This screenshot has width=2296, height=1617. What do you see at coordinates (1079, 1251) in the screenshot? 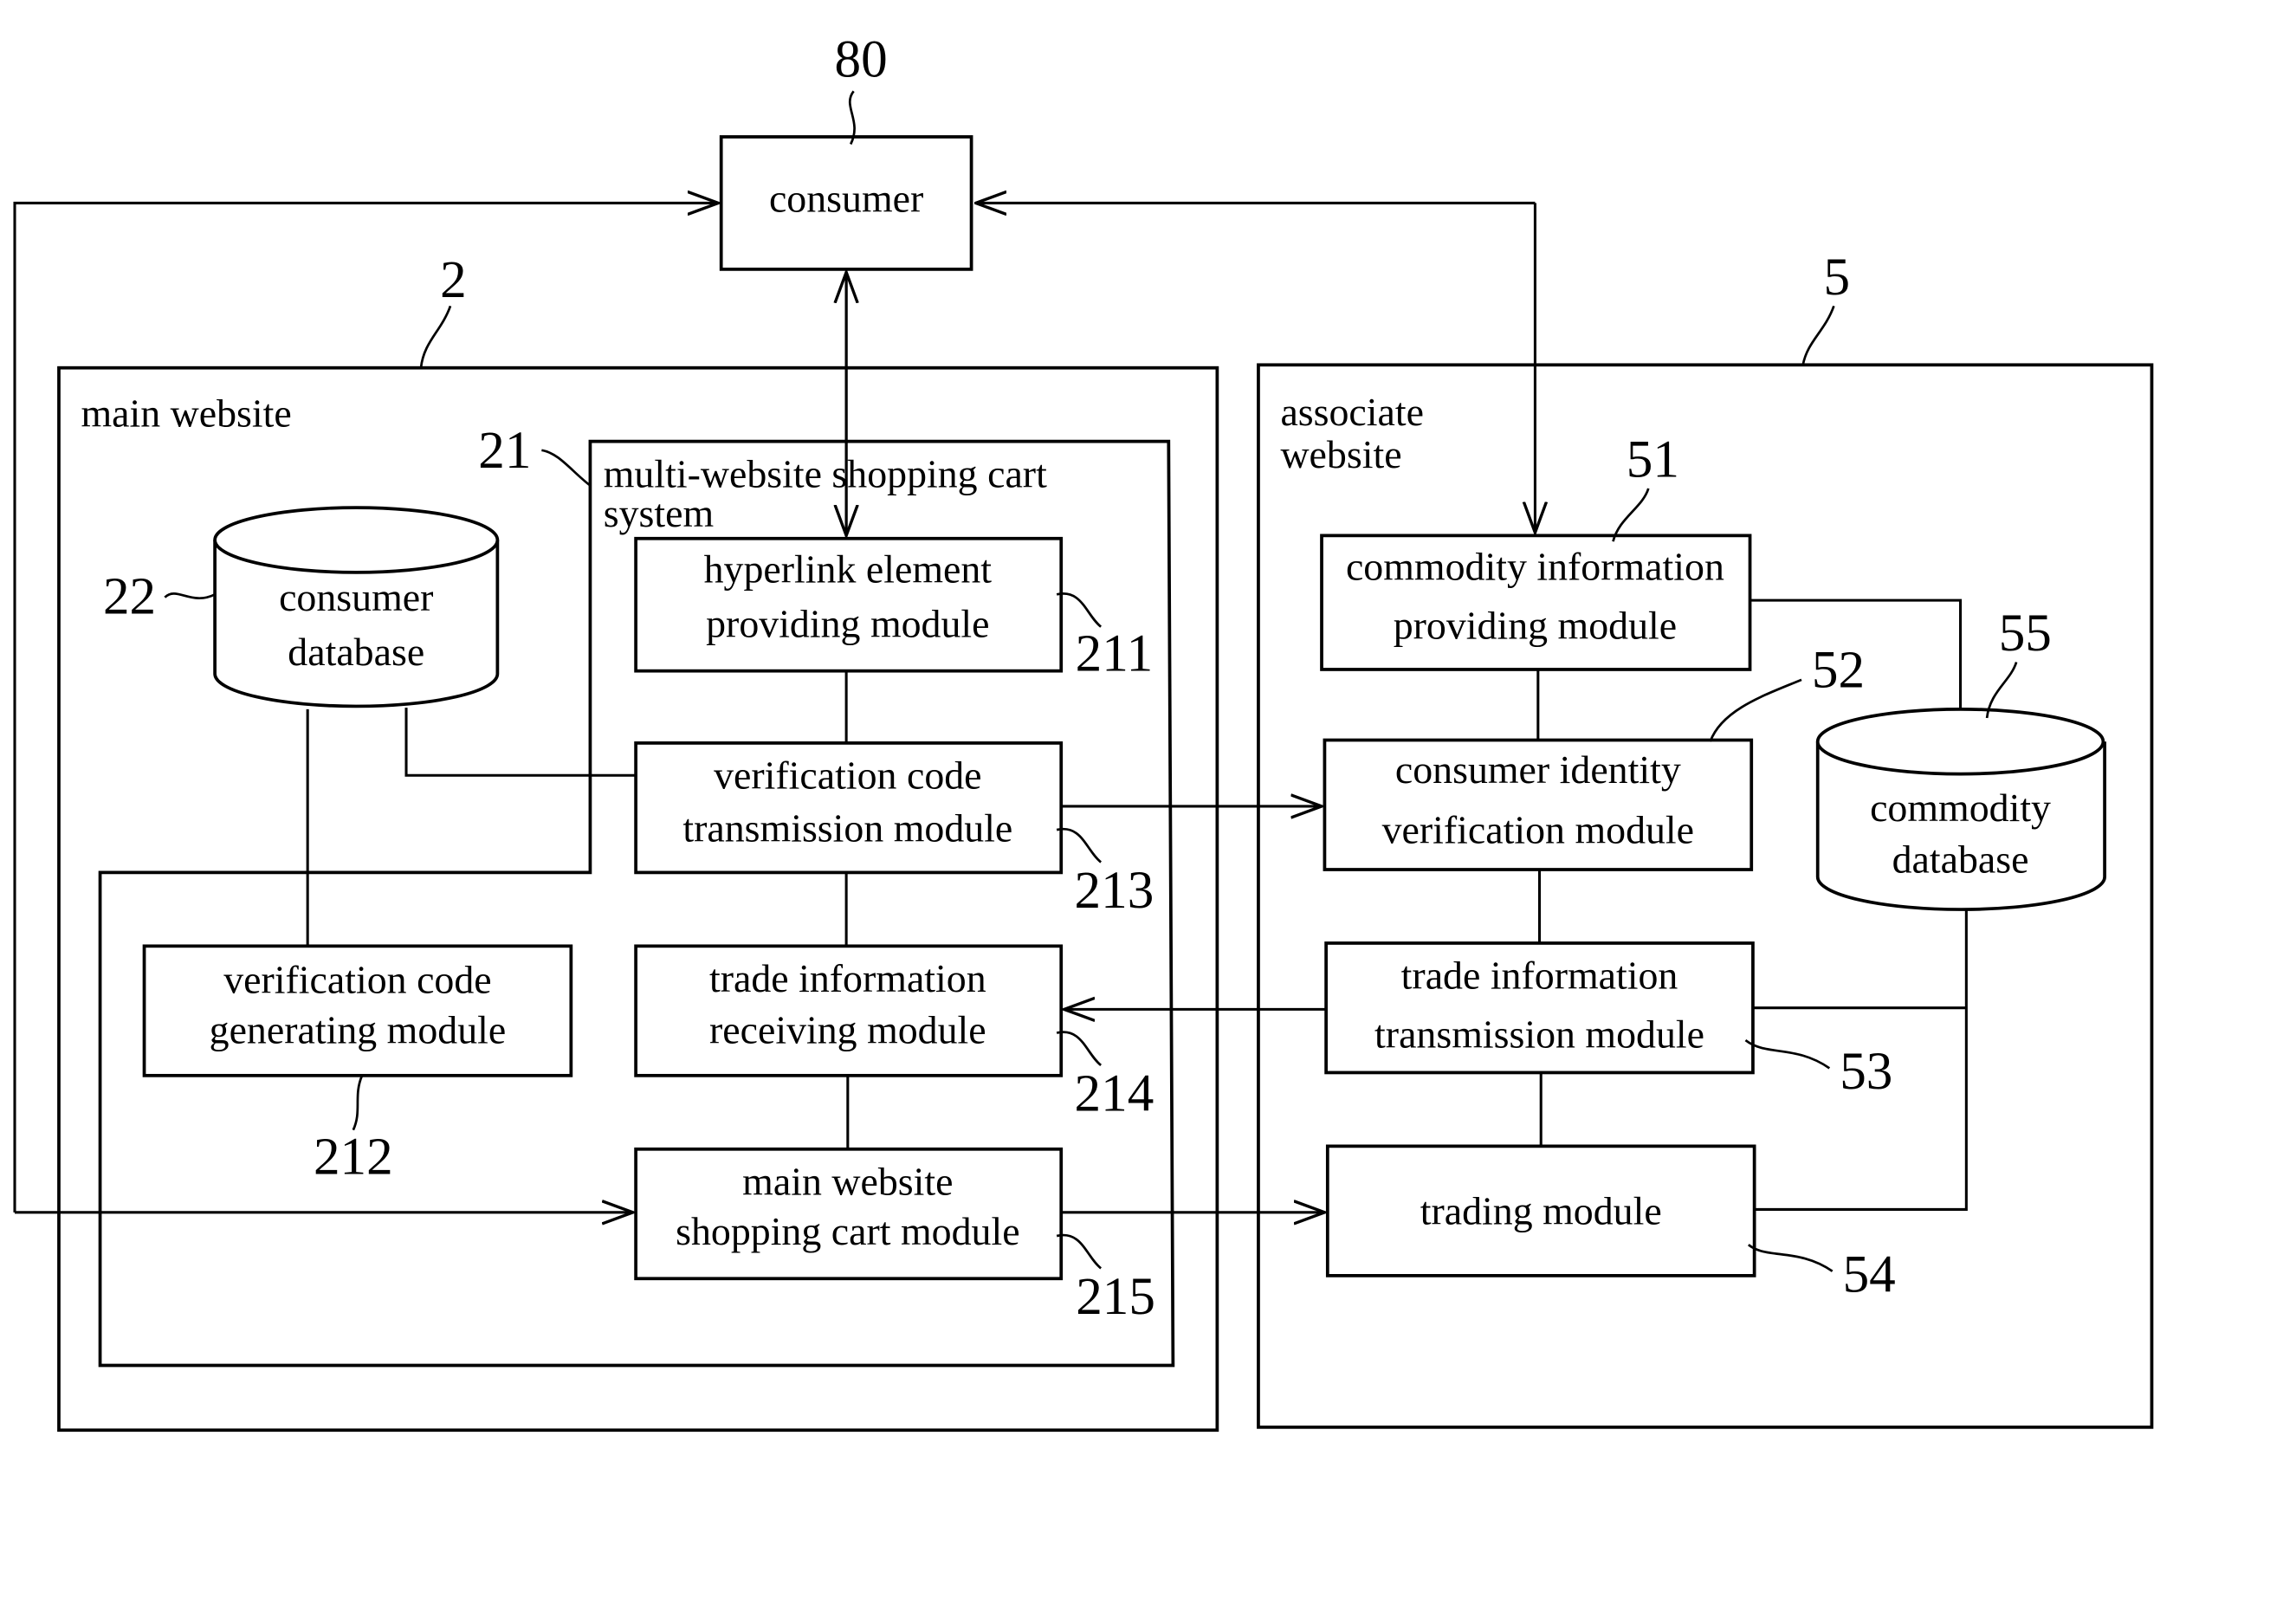
I see `module-215-leader-line` at bounding box center [1079, 1251].